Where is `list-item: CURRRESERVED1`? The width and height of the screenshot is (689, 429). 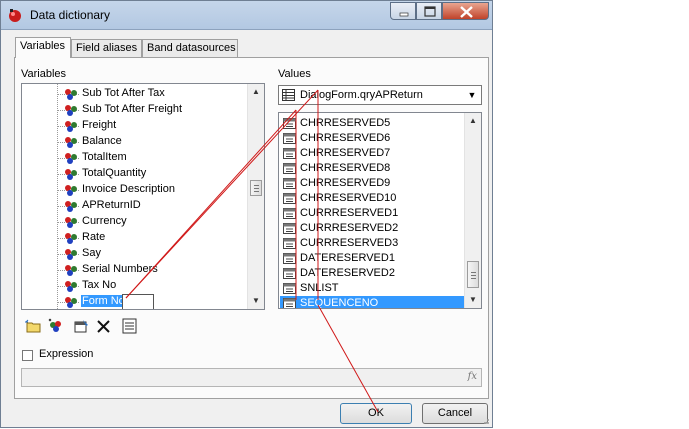 list-item: CURRRESERVED1 is located at coordinates (372, 213).